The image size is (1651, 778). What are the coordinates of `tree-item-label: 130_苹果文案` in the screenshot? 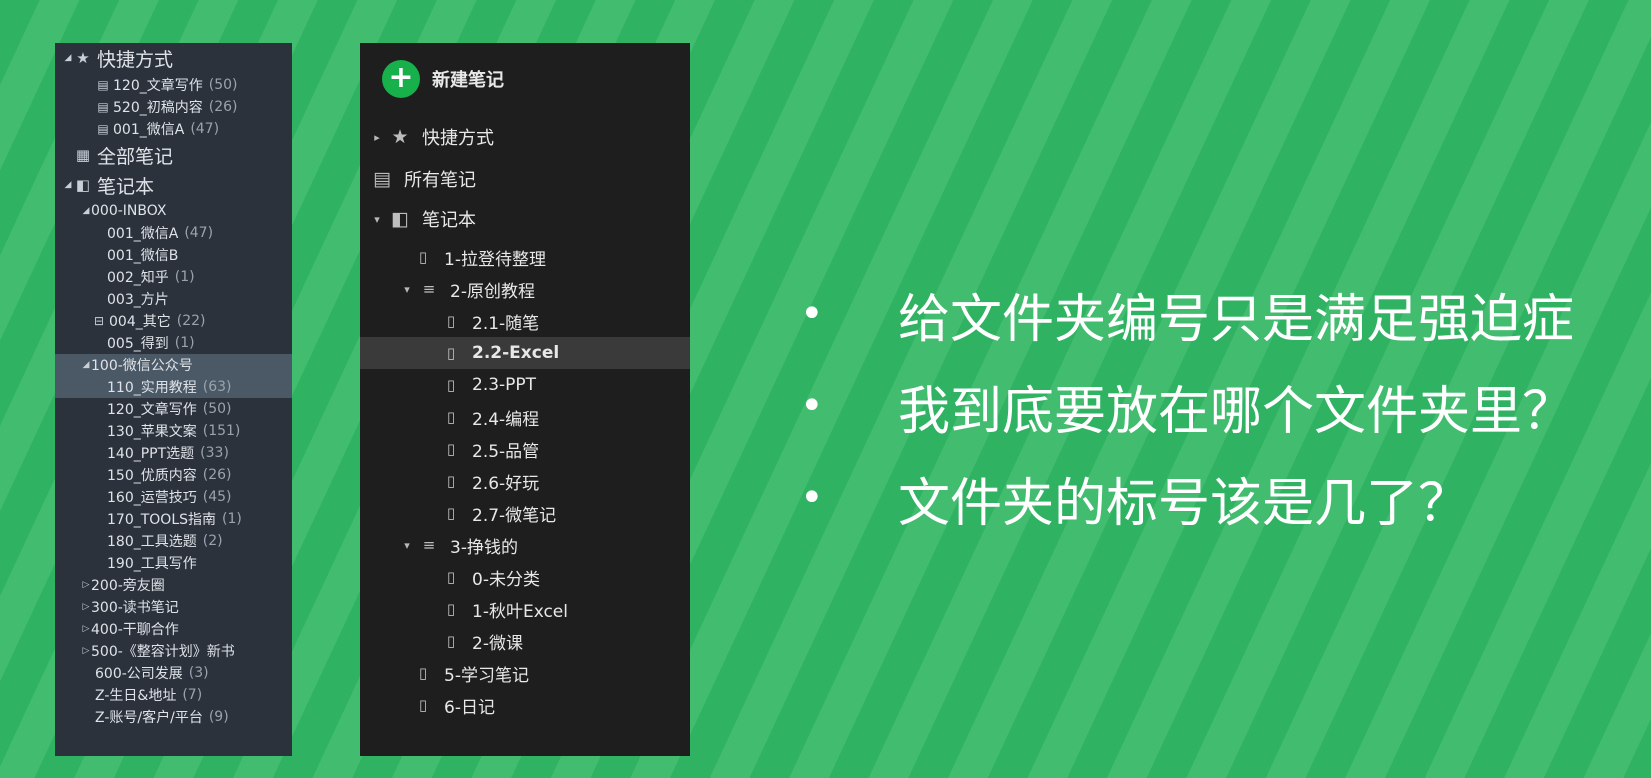 It's located at (152, 432).